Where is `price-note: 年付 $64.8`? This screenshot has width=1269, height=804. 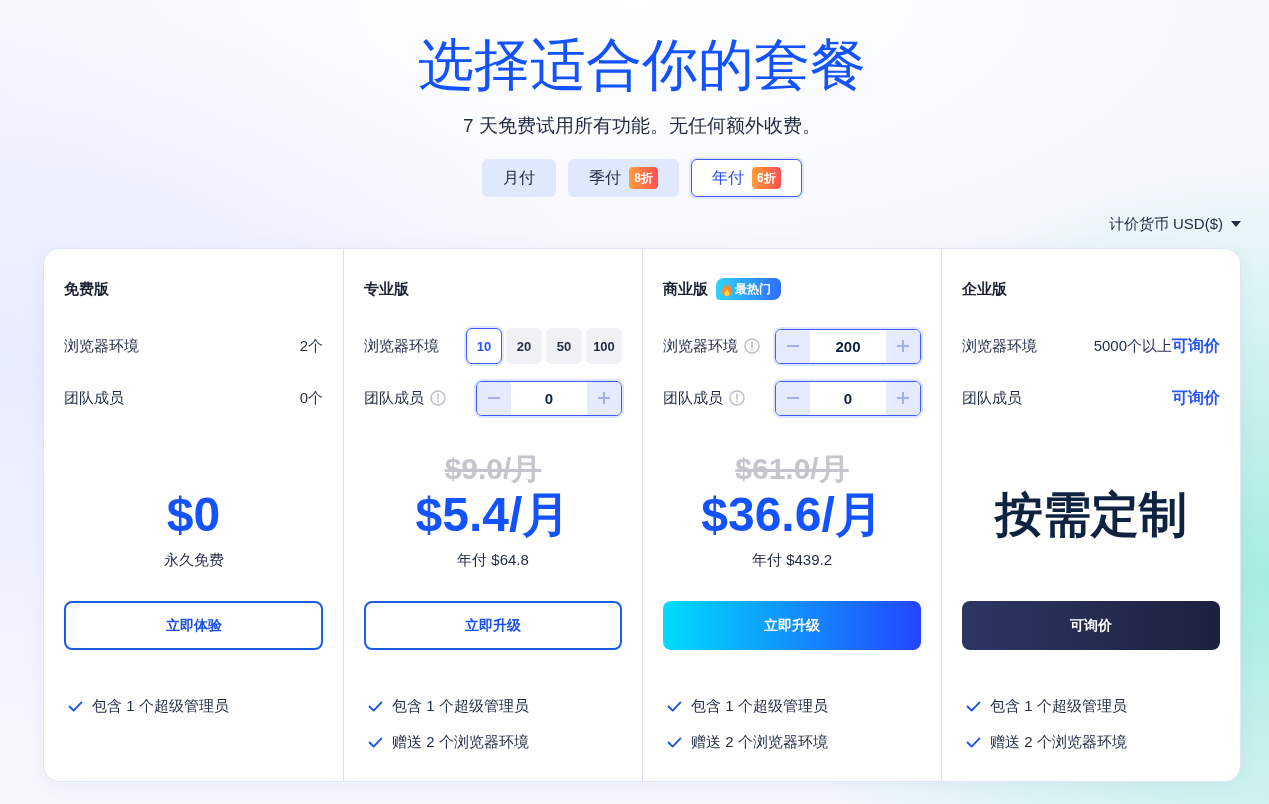 price-note: 年付 $64.8 is located at coordinates (493, 560).